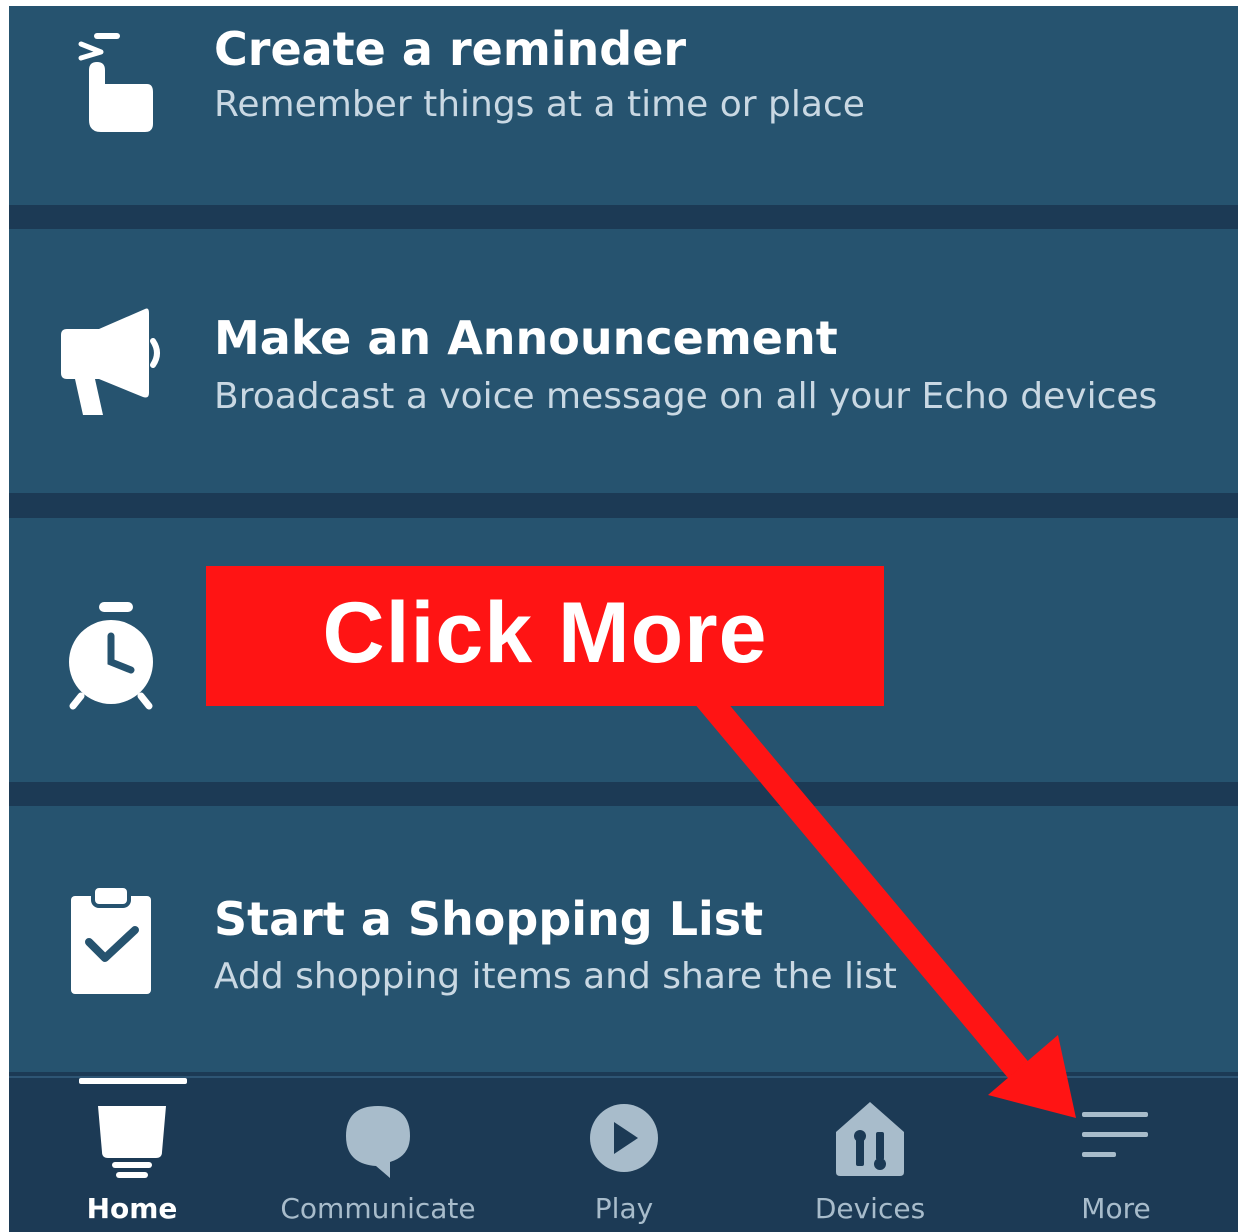 Image resolution: width=1238 pixels, height=1232 pixels. I want to click on nav-more: More, so click(1115, 1155).